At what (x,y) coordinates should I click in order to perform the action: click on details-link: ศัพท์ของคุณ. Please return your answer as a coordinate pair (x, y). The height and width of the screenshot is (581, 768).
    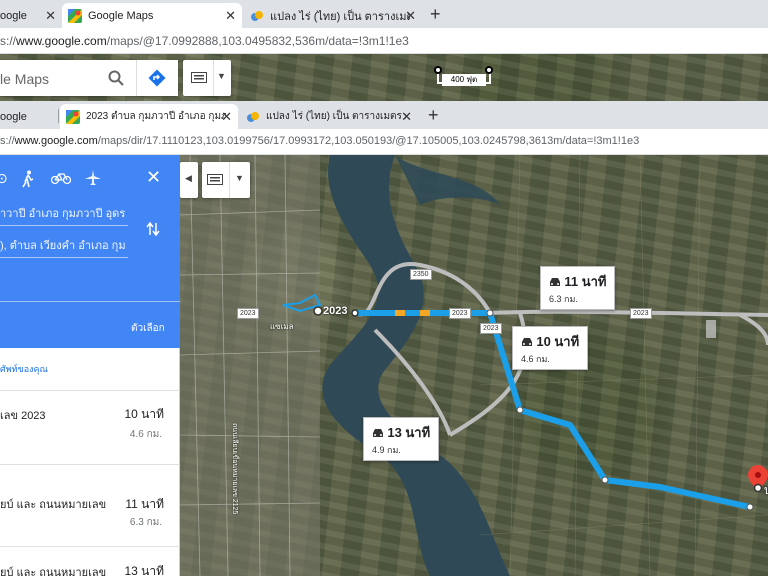
    Looking at the image, I should click on (24, 369).